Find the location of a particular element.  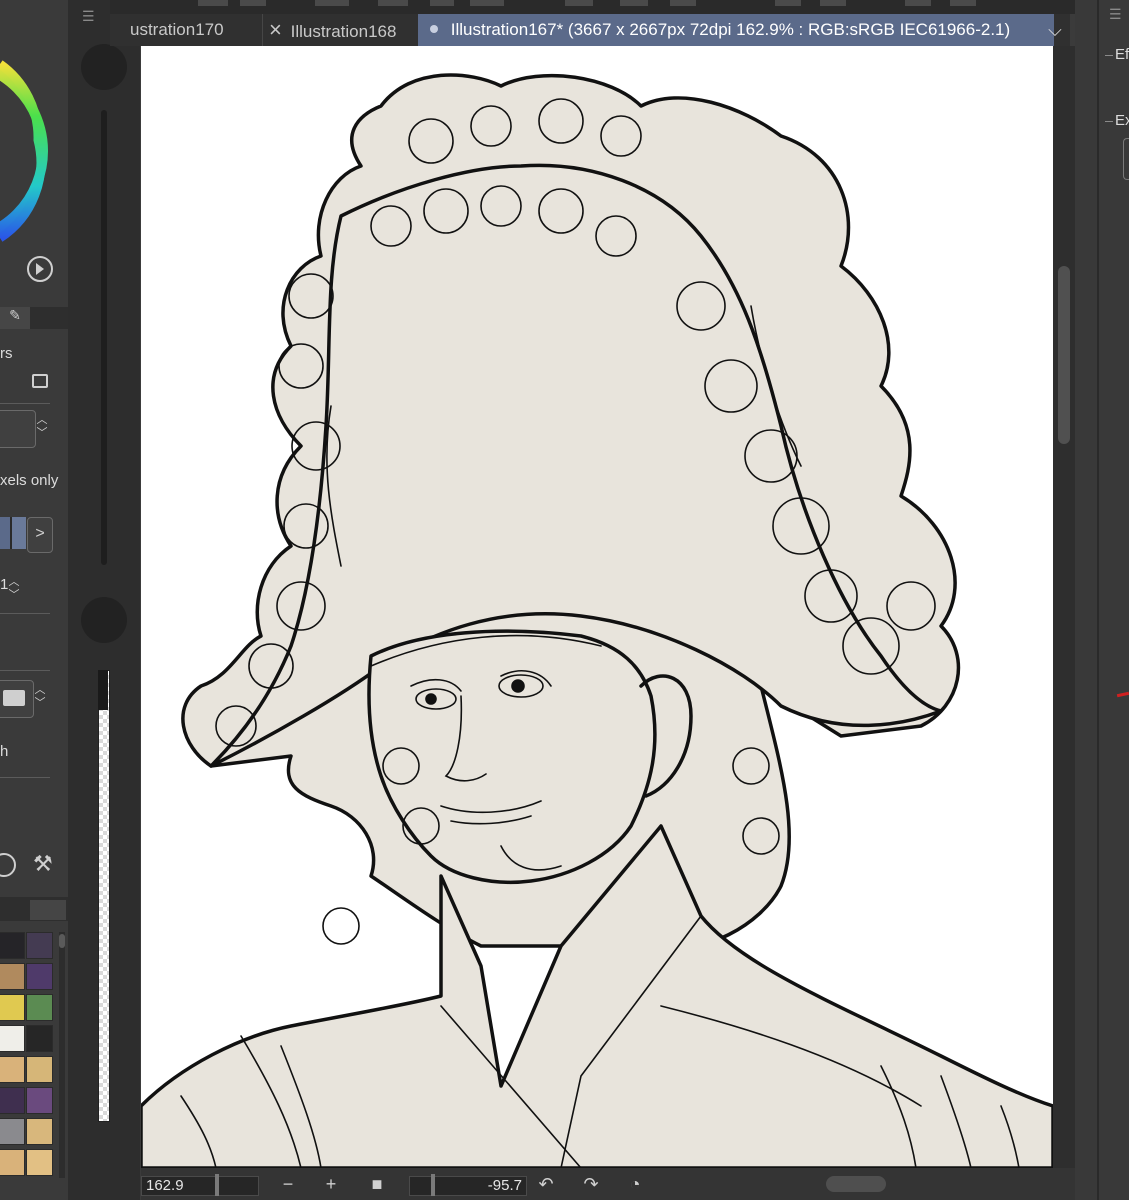

pixels-only-label: xels only is located at coordinates (29, 480).